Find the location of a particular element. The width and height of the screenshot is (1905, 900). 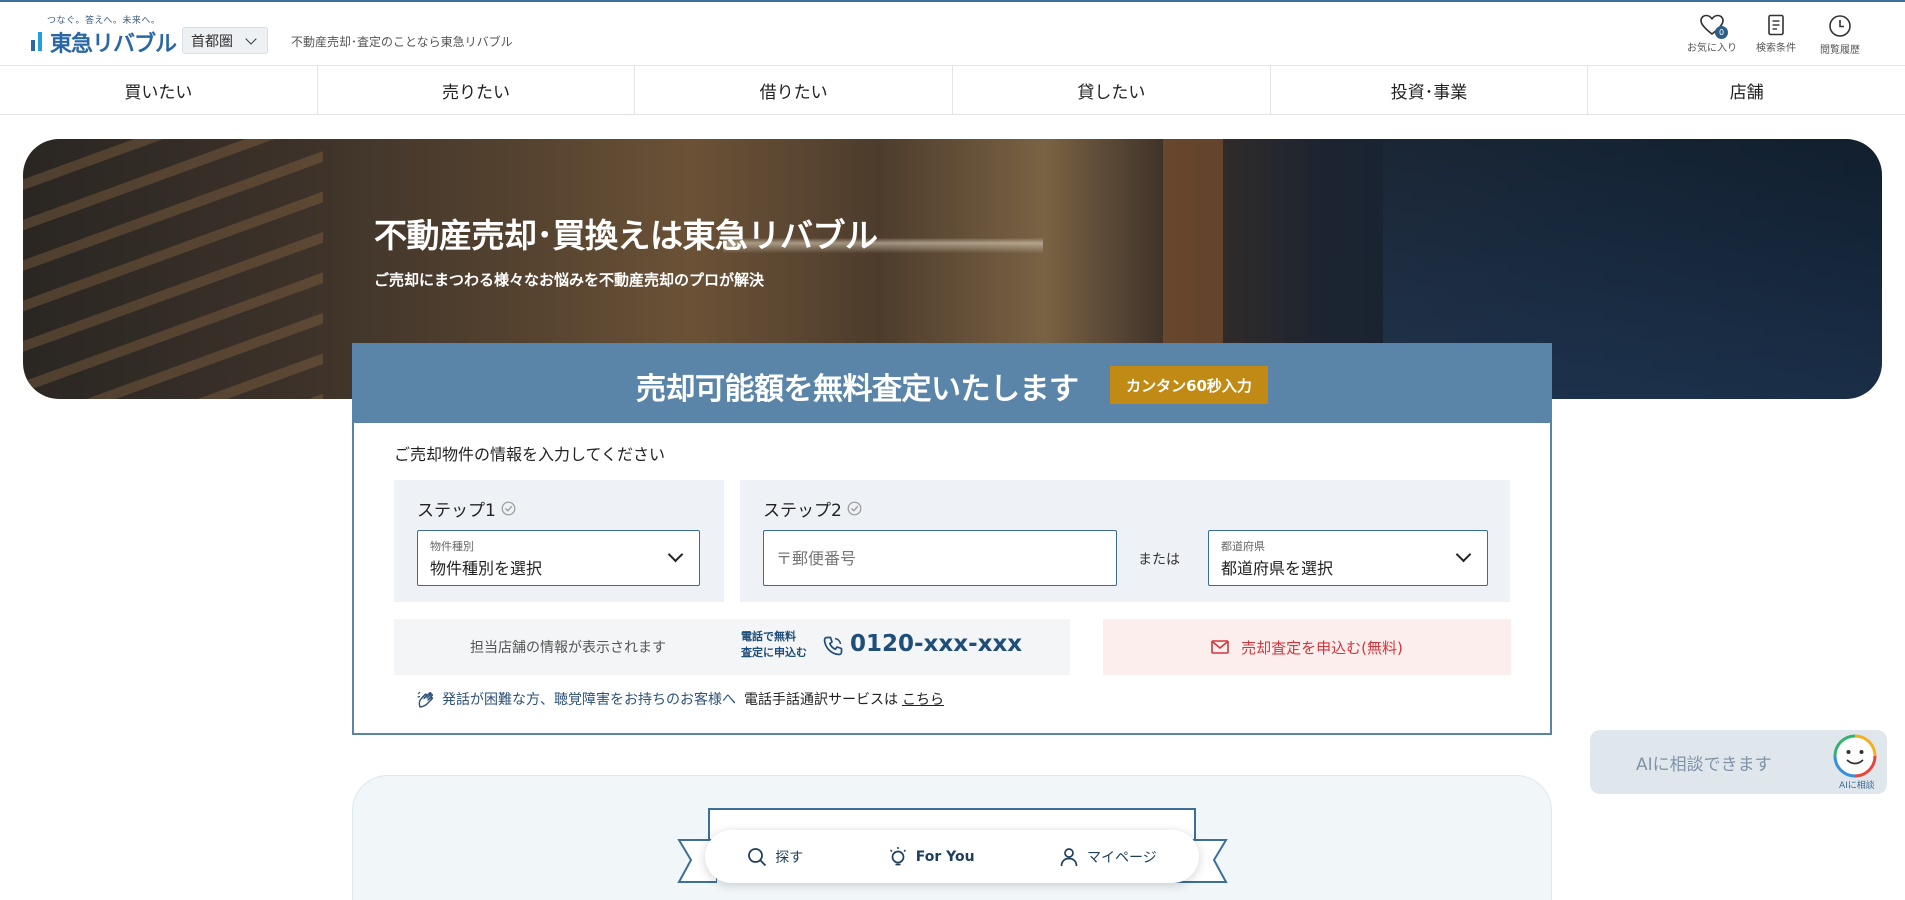

favorites-count-badge: 0 is located at coordinates (1721, 32).